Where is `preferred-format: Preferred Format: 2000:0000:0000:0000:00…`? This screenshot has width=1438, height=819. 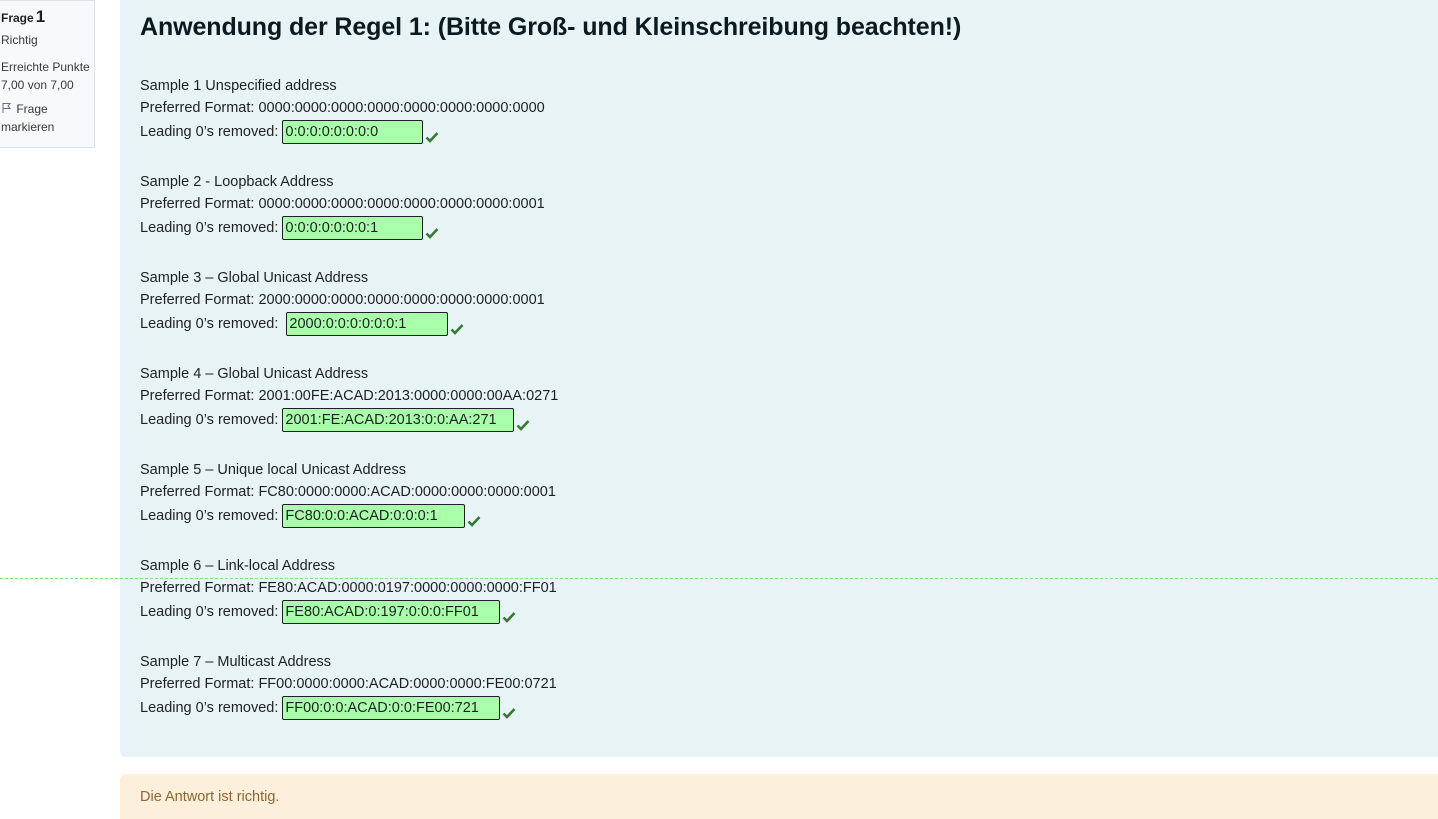
preferred-format: Preferred Format: 2000:0000:0000:0000:00… is located at coordinates (342, 300).